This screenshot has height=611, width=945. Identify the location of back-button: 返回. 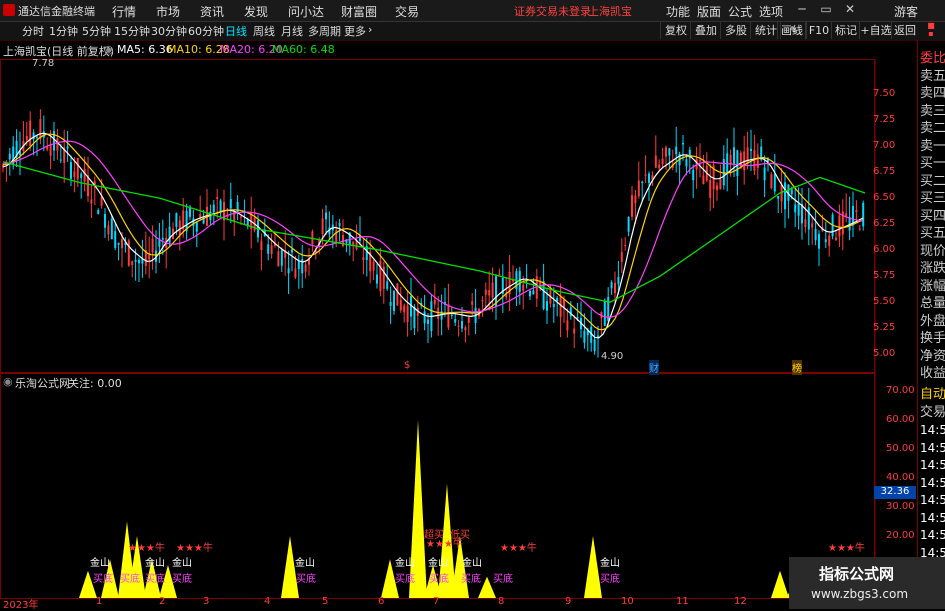
(904, 30).